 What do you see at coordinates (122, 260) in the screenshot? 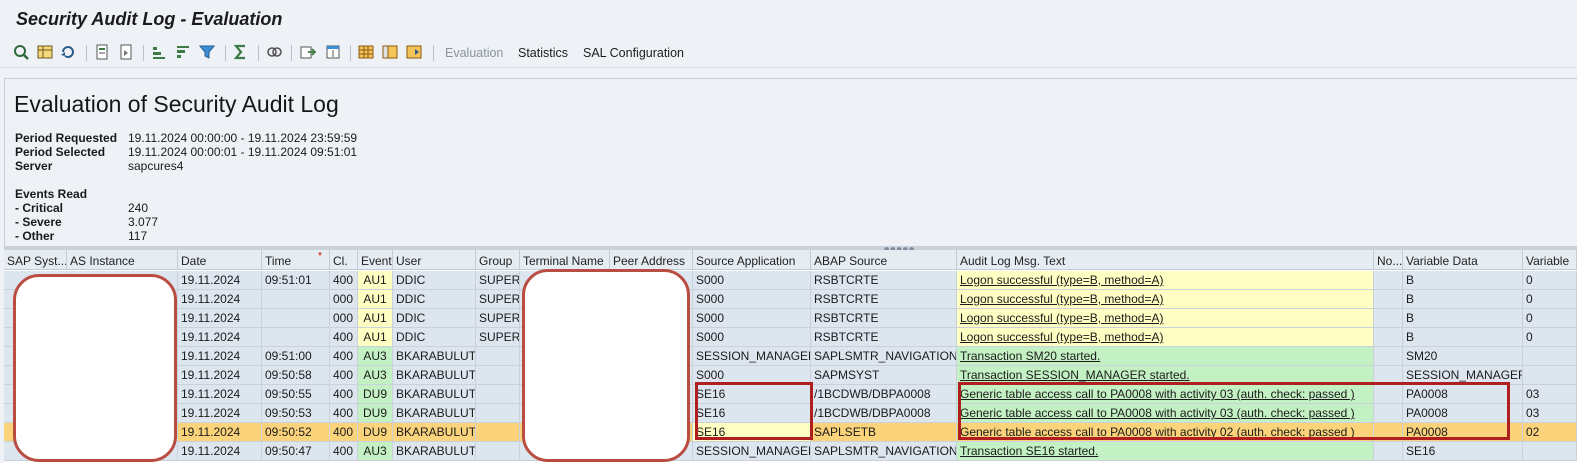
I see `col-header-as-instance: AS Instance` at bounding box center [122, 260].